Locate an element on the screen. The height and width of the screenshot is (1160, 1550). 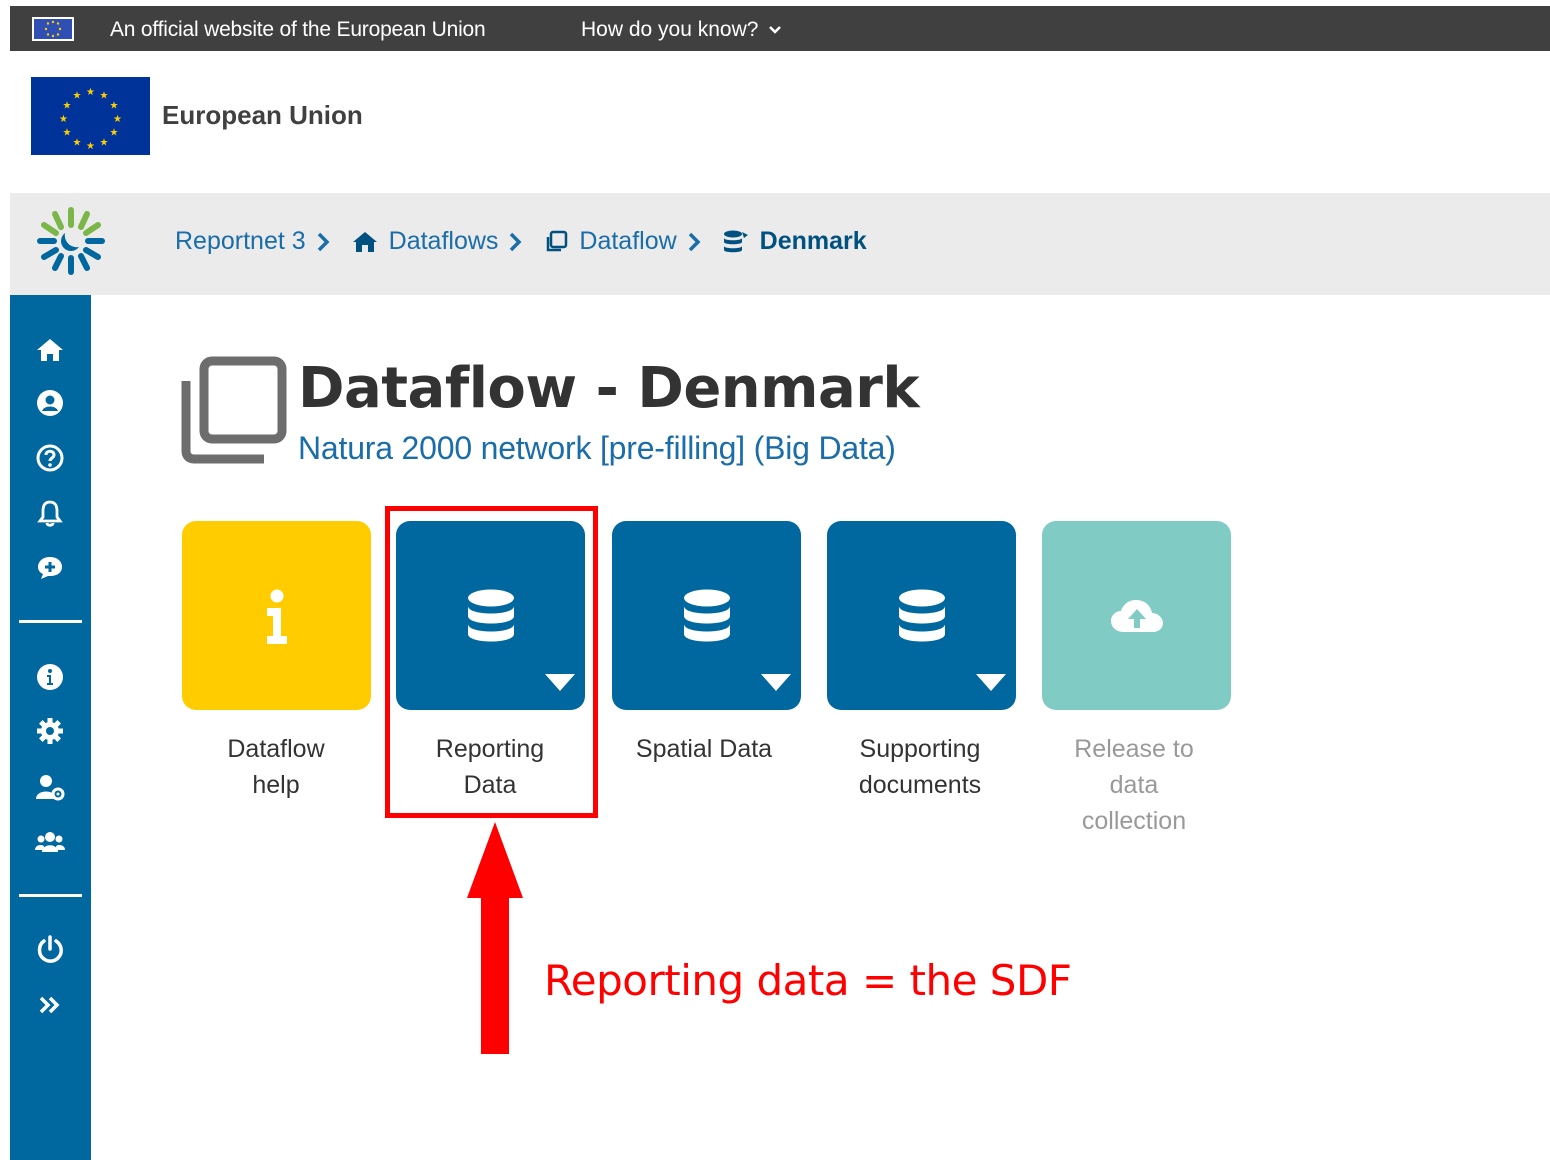
release-to-data-collection-label: Release to data collection is located at coordinates (1134, 785).